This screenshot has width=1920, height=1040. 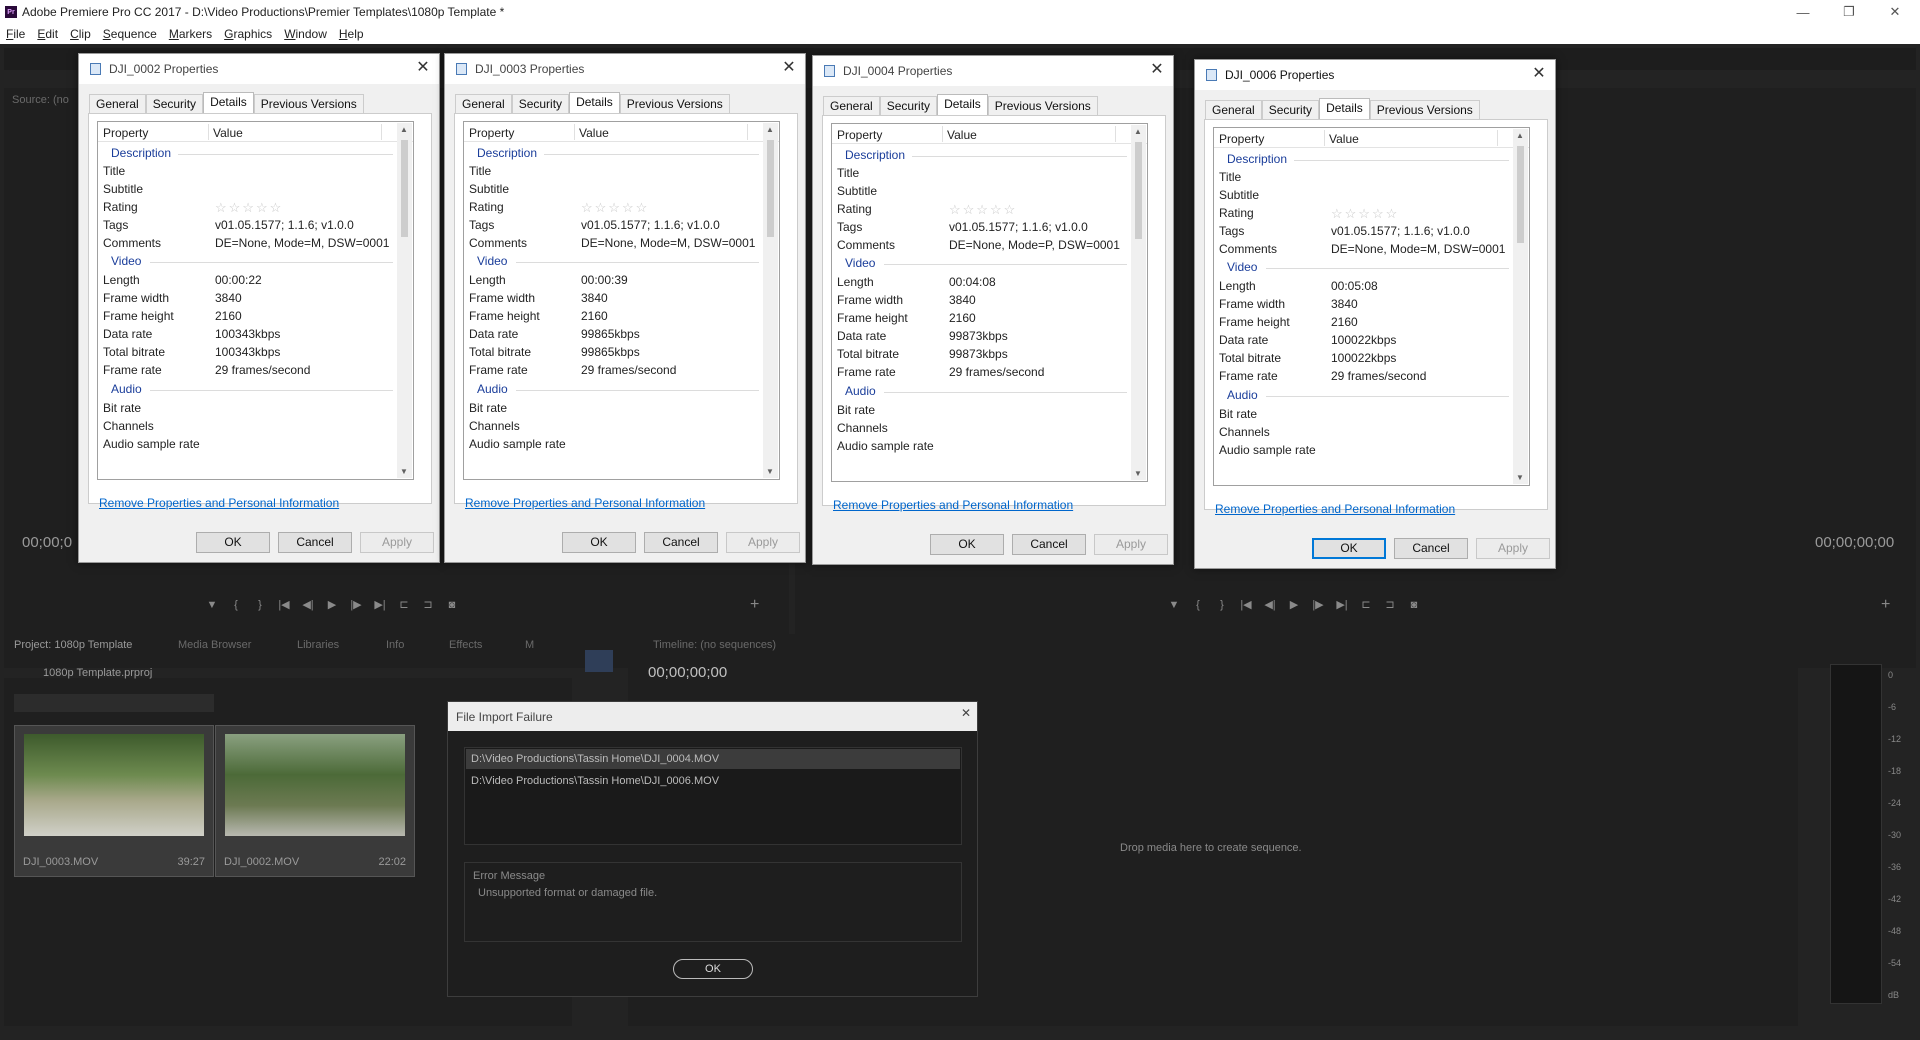 What do you see at coordinates (395, 645) in the screenshot?
I see `info-tab: Info` at bounding box center [395, 645].